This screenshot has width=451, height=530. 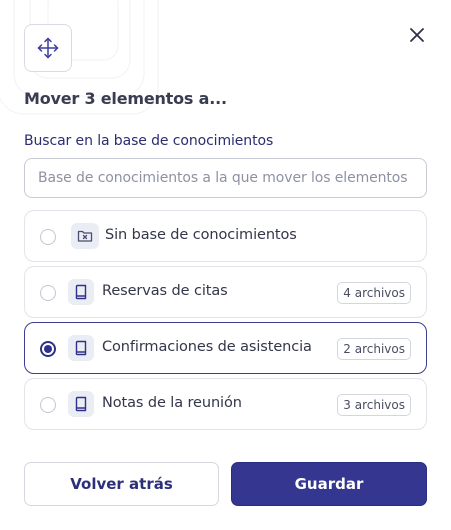 What do you see at coordinates (207, 347) in the screenshot?
I see `option-label: Confirmaciones de asistencia` at bounding box center [207, 347].